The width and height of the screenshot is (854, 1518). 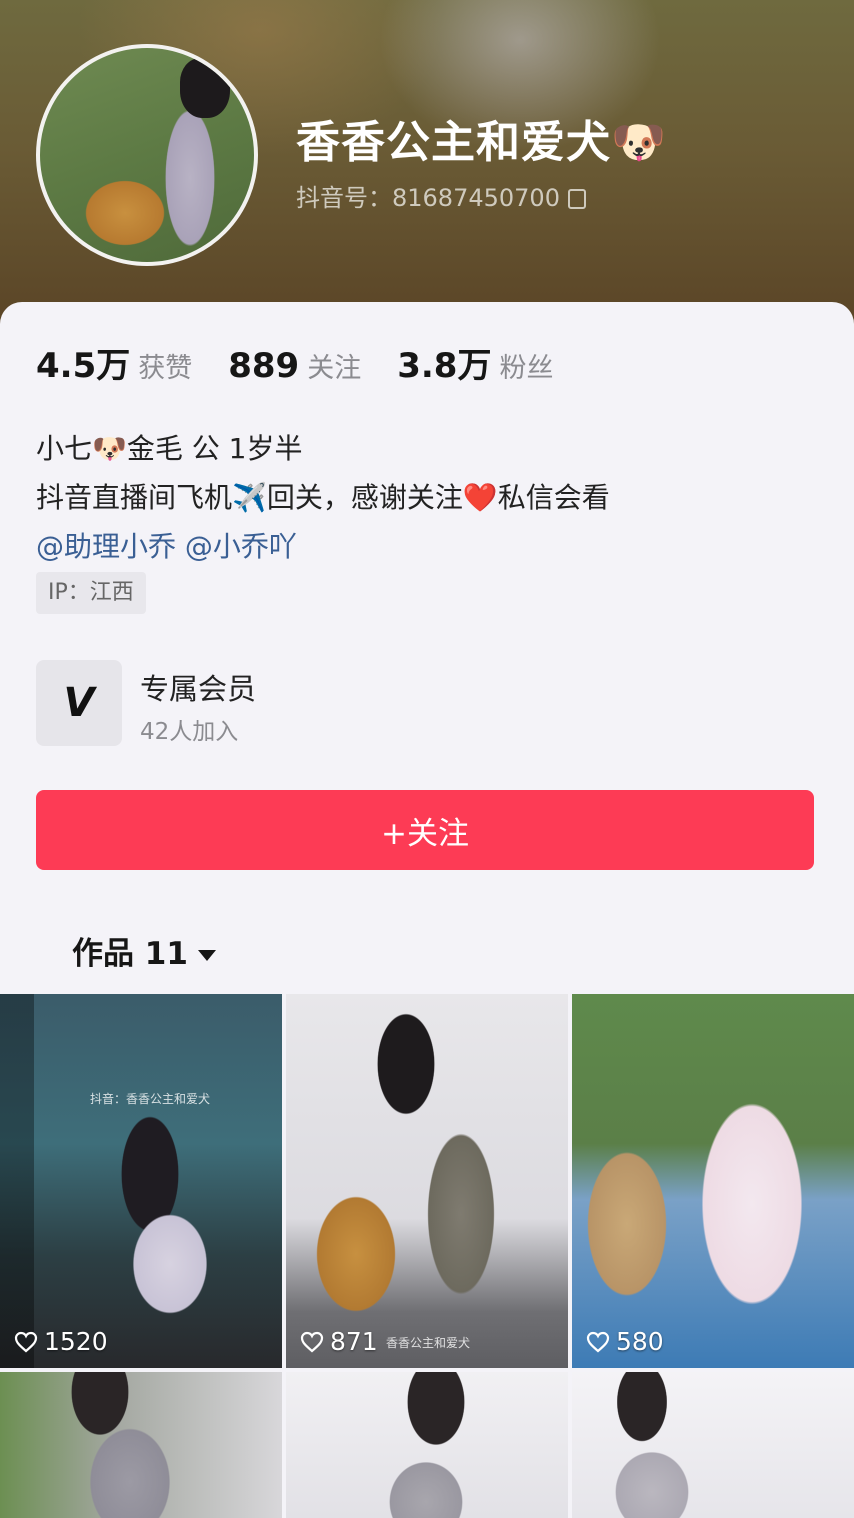 What do you see at coordinates (576, 199) in the screenshot?
I see `copy-icon` at bounding box center [576, 199].